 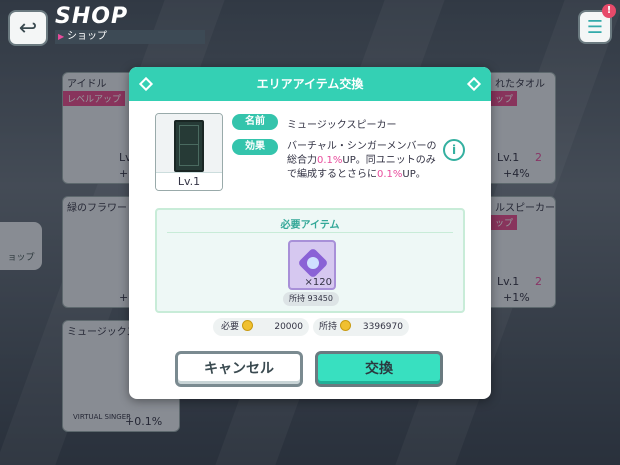 I want to click on menu-notification-badge: !, so click(x=609, y=11).